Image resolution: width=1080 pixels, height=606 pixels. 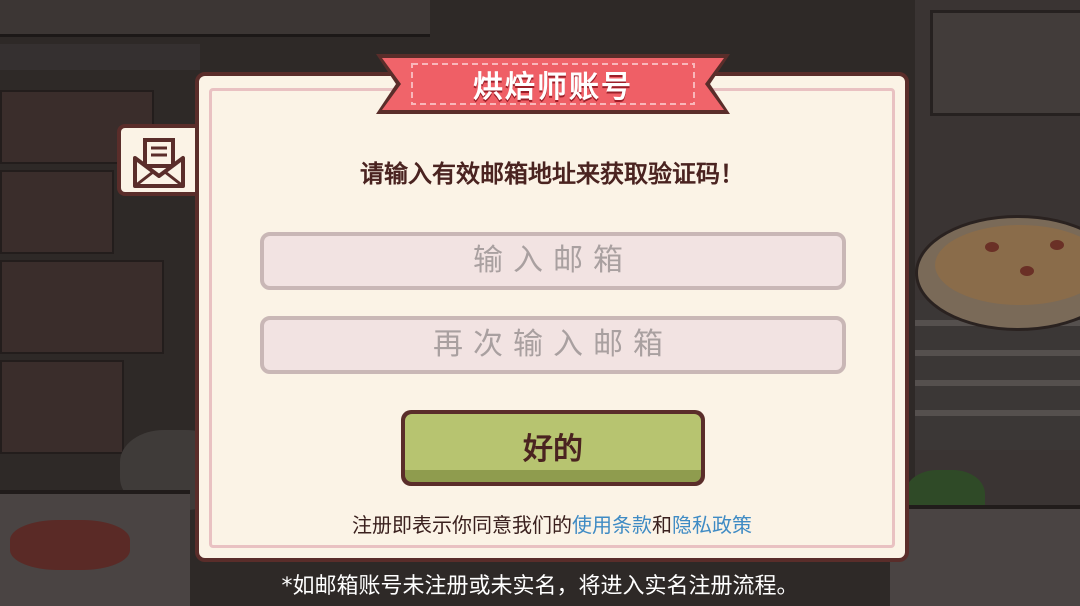 I want to click on privacy-policy-link: 隐私政策, so click(x=712, y=525).